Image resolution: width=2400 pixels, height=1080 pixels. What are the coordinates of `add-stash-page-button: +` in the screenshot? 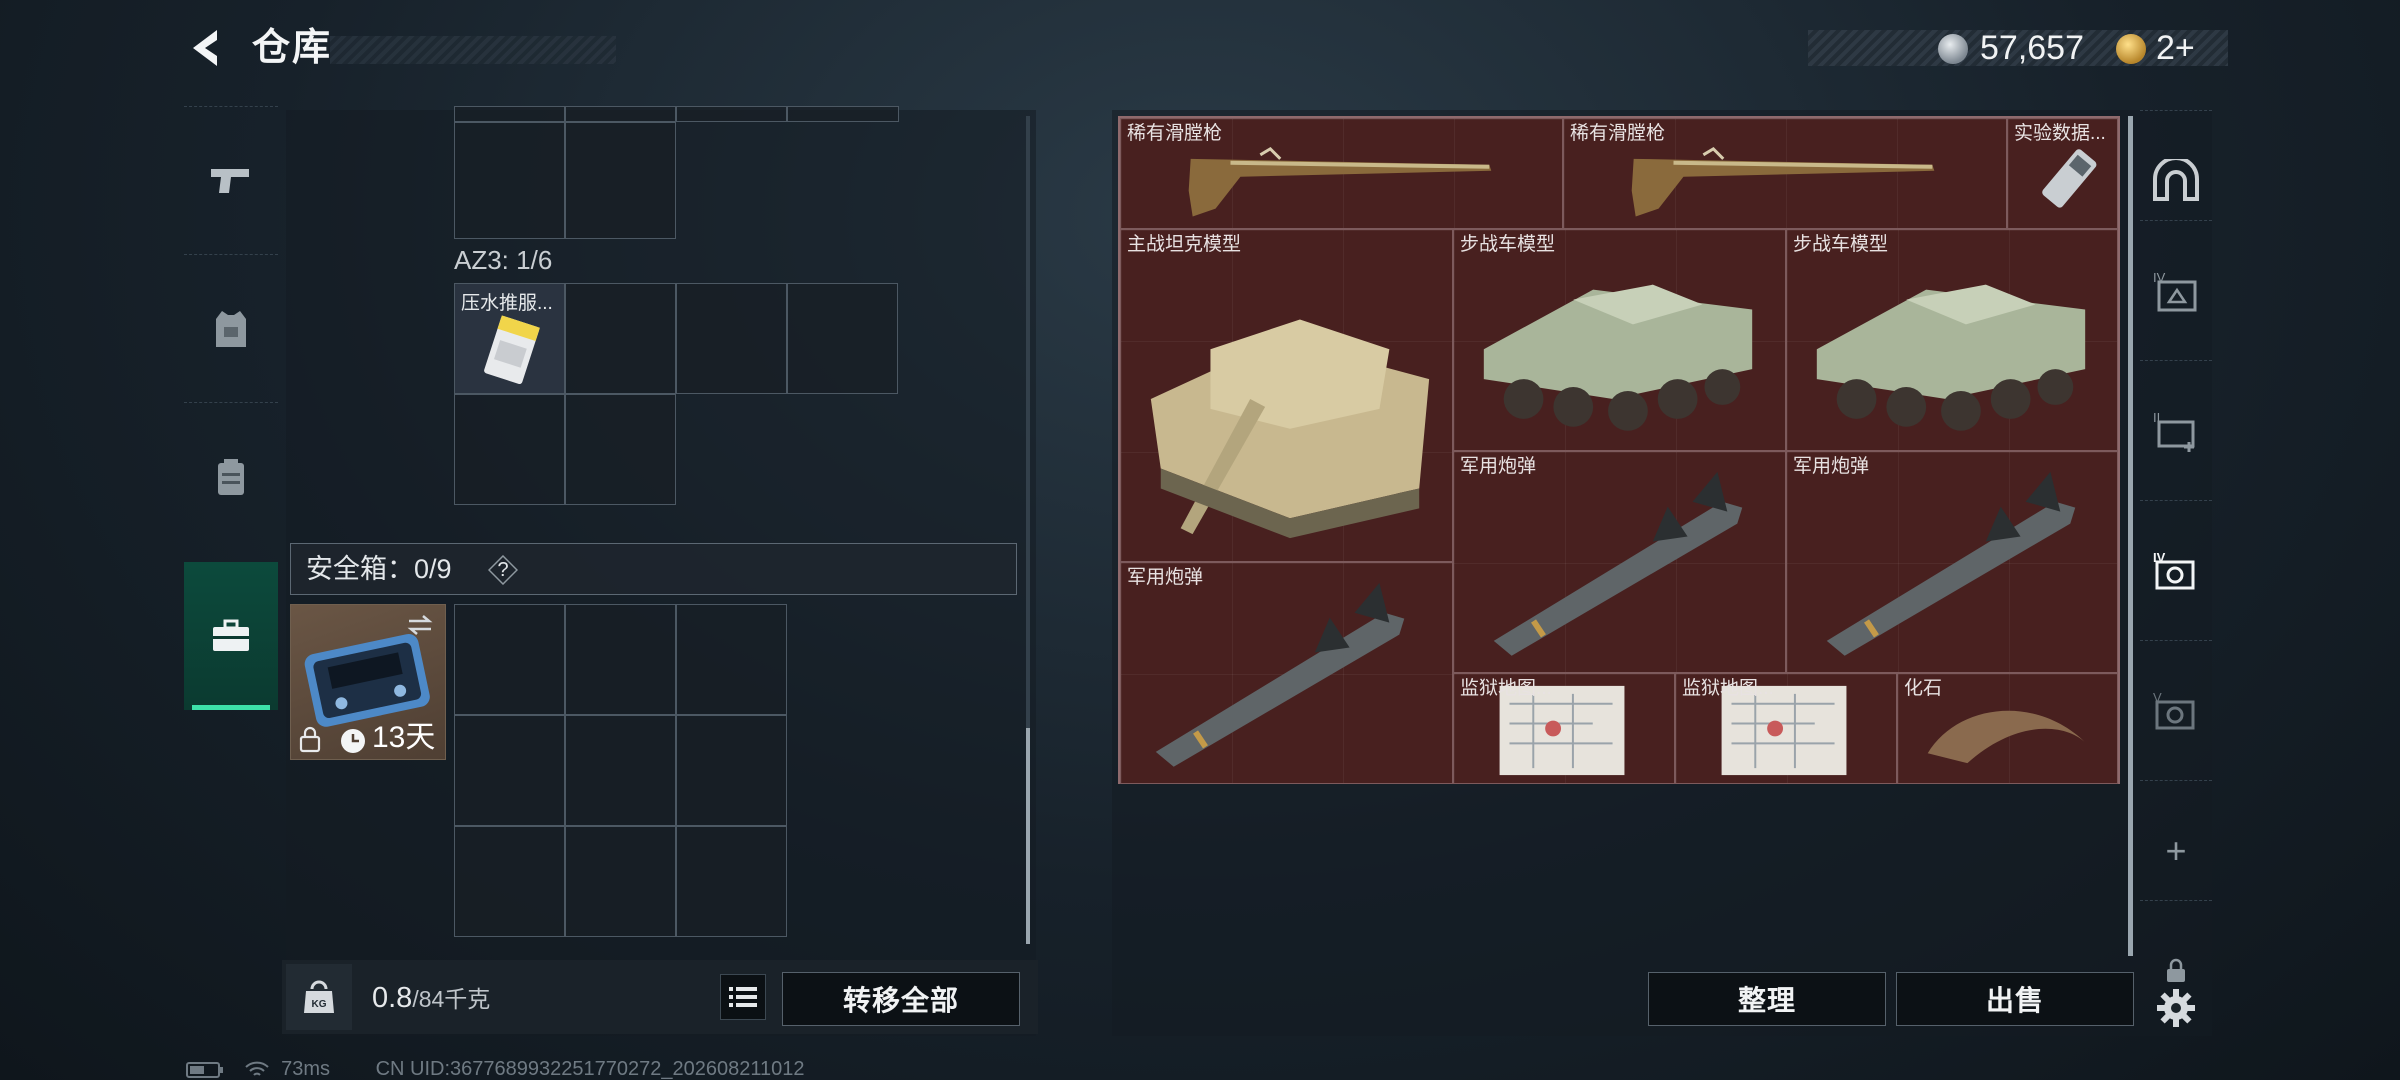 It's located at (2176, 850).